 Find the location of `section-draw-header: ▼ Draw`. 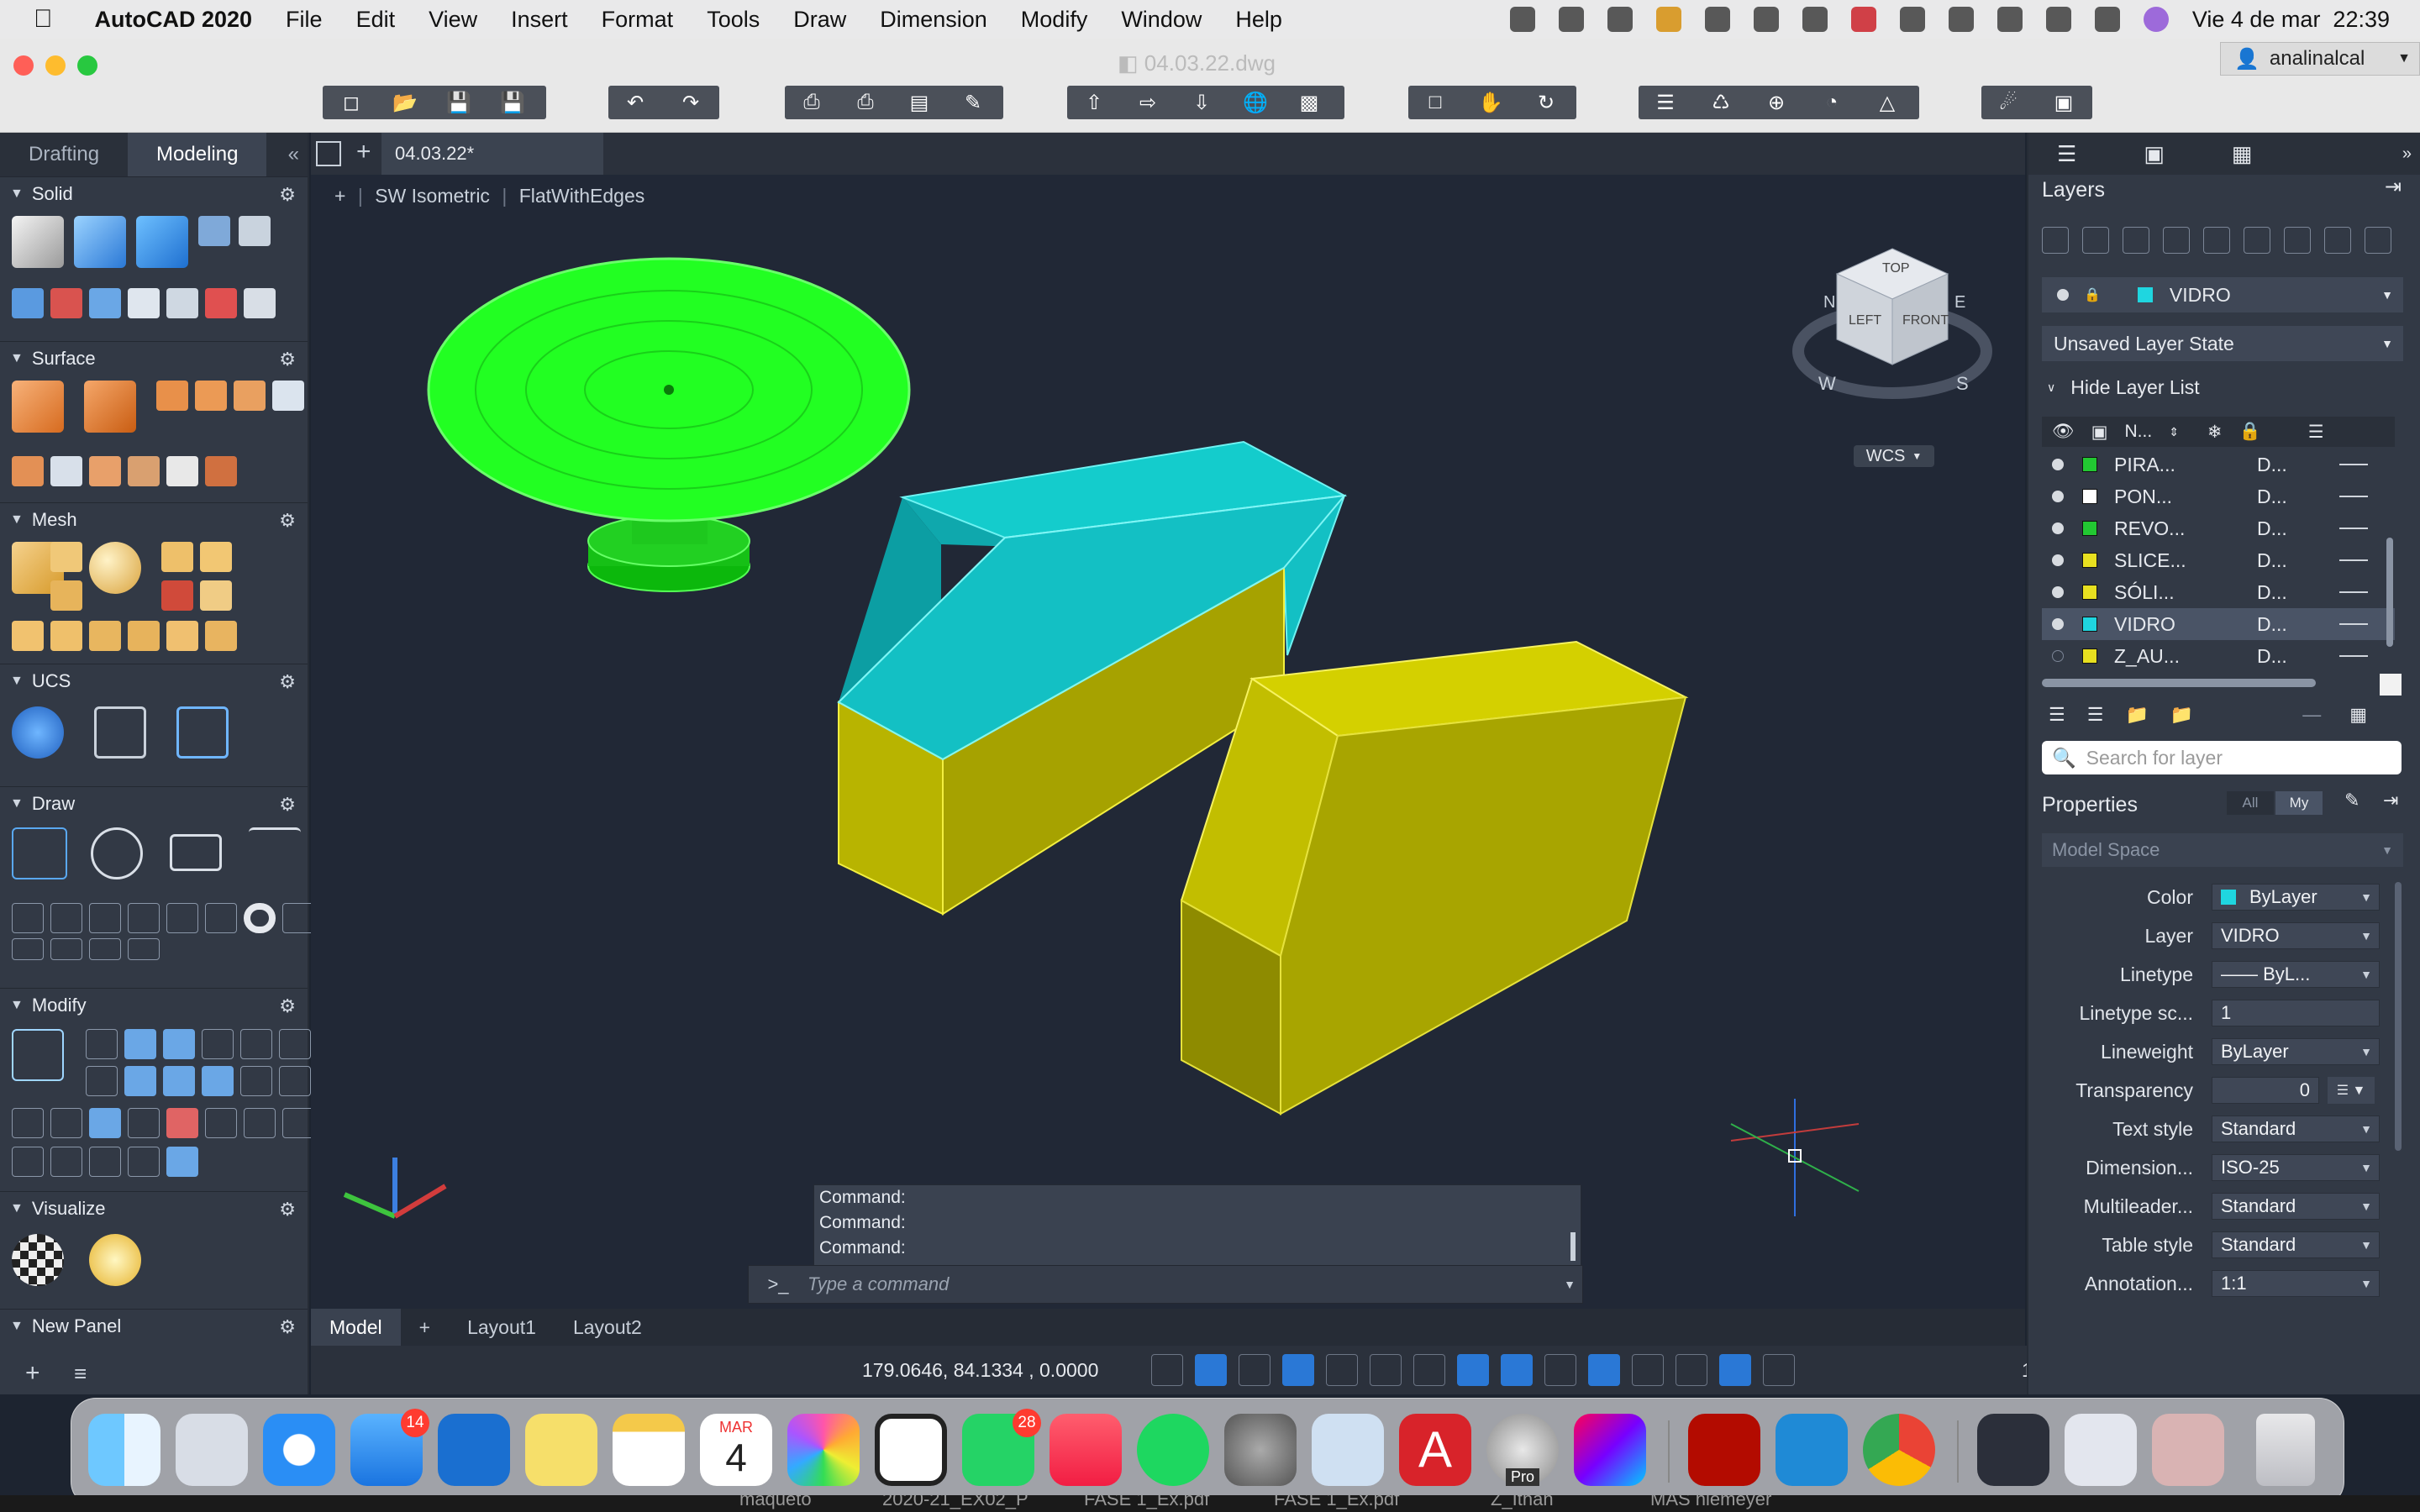

section-draw-header: ▼ Draw is located at coordinates (154, 804).